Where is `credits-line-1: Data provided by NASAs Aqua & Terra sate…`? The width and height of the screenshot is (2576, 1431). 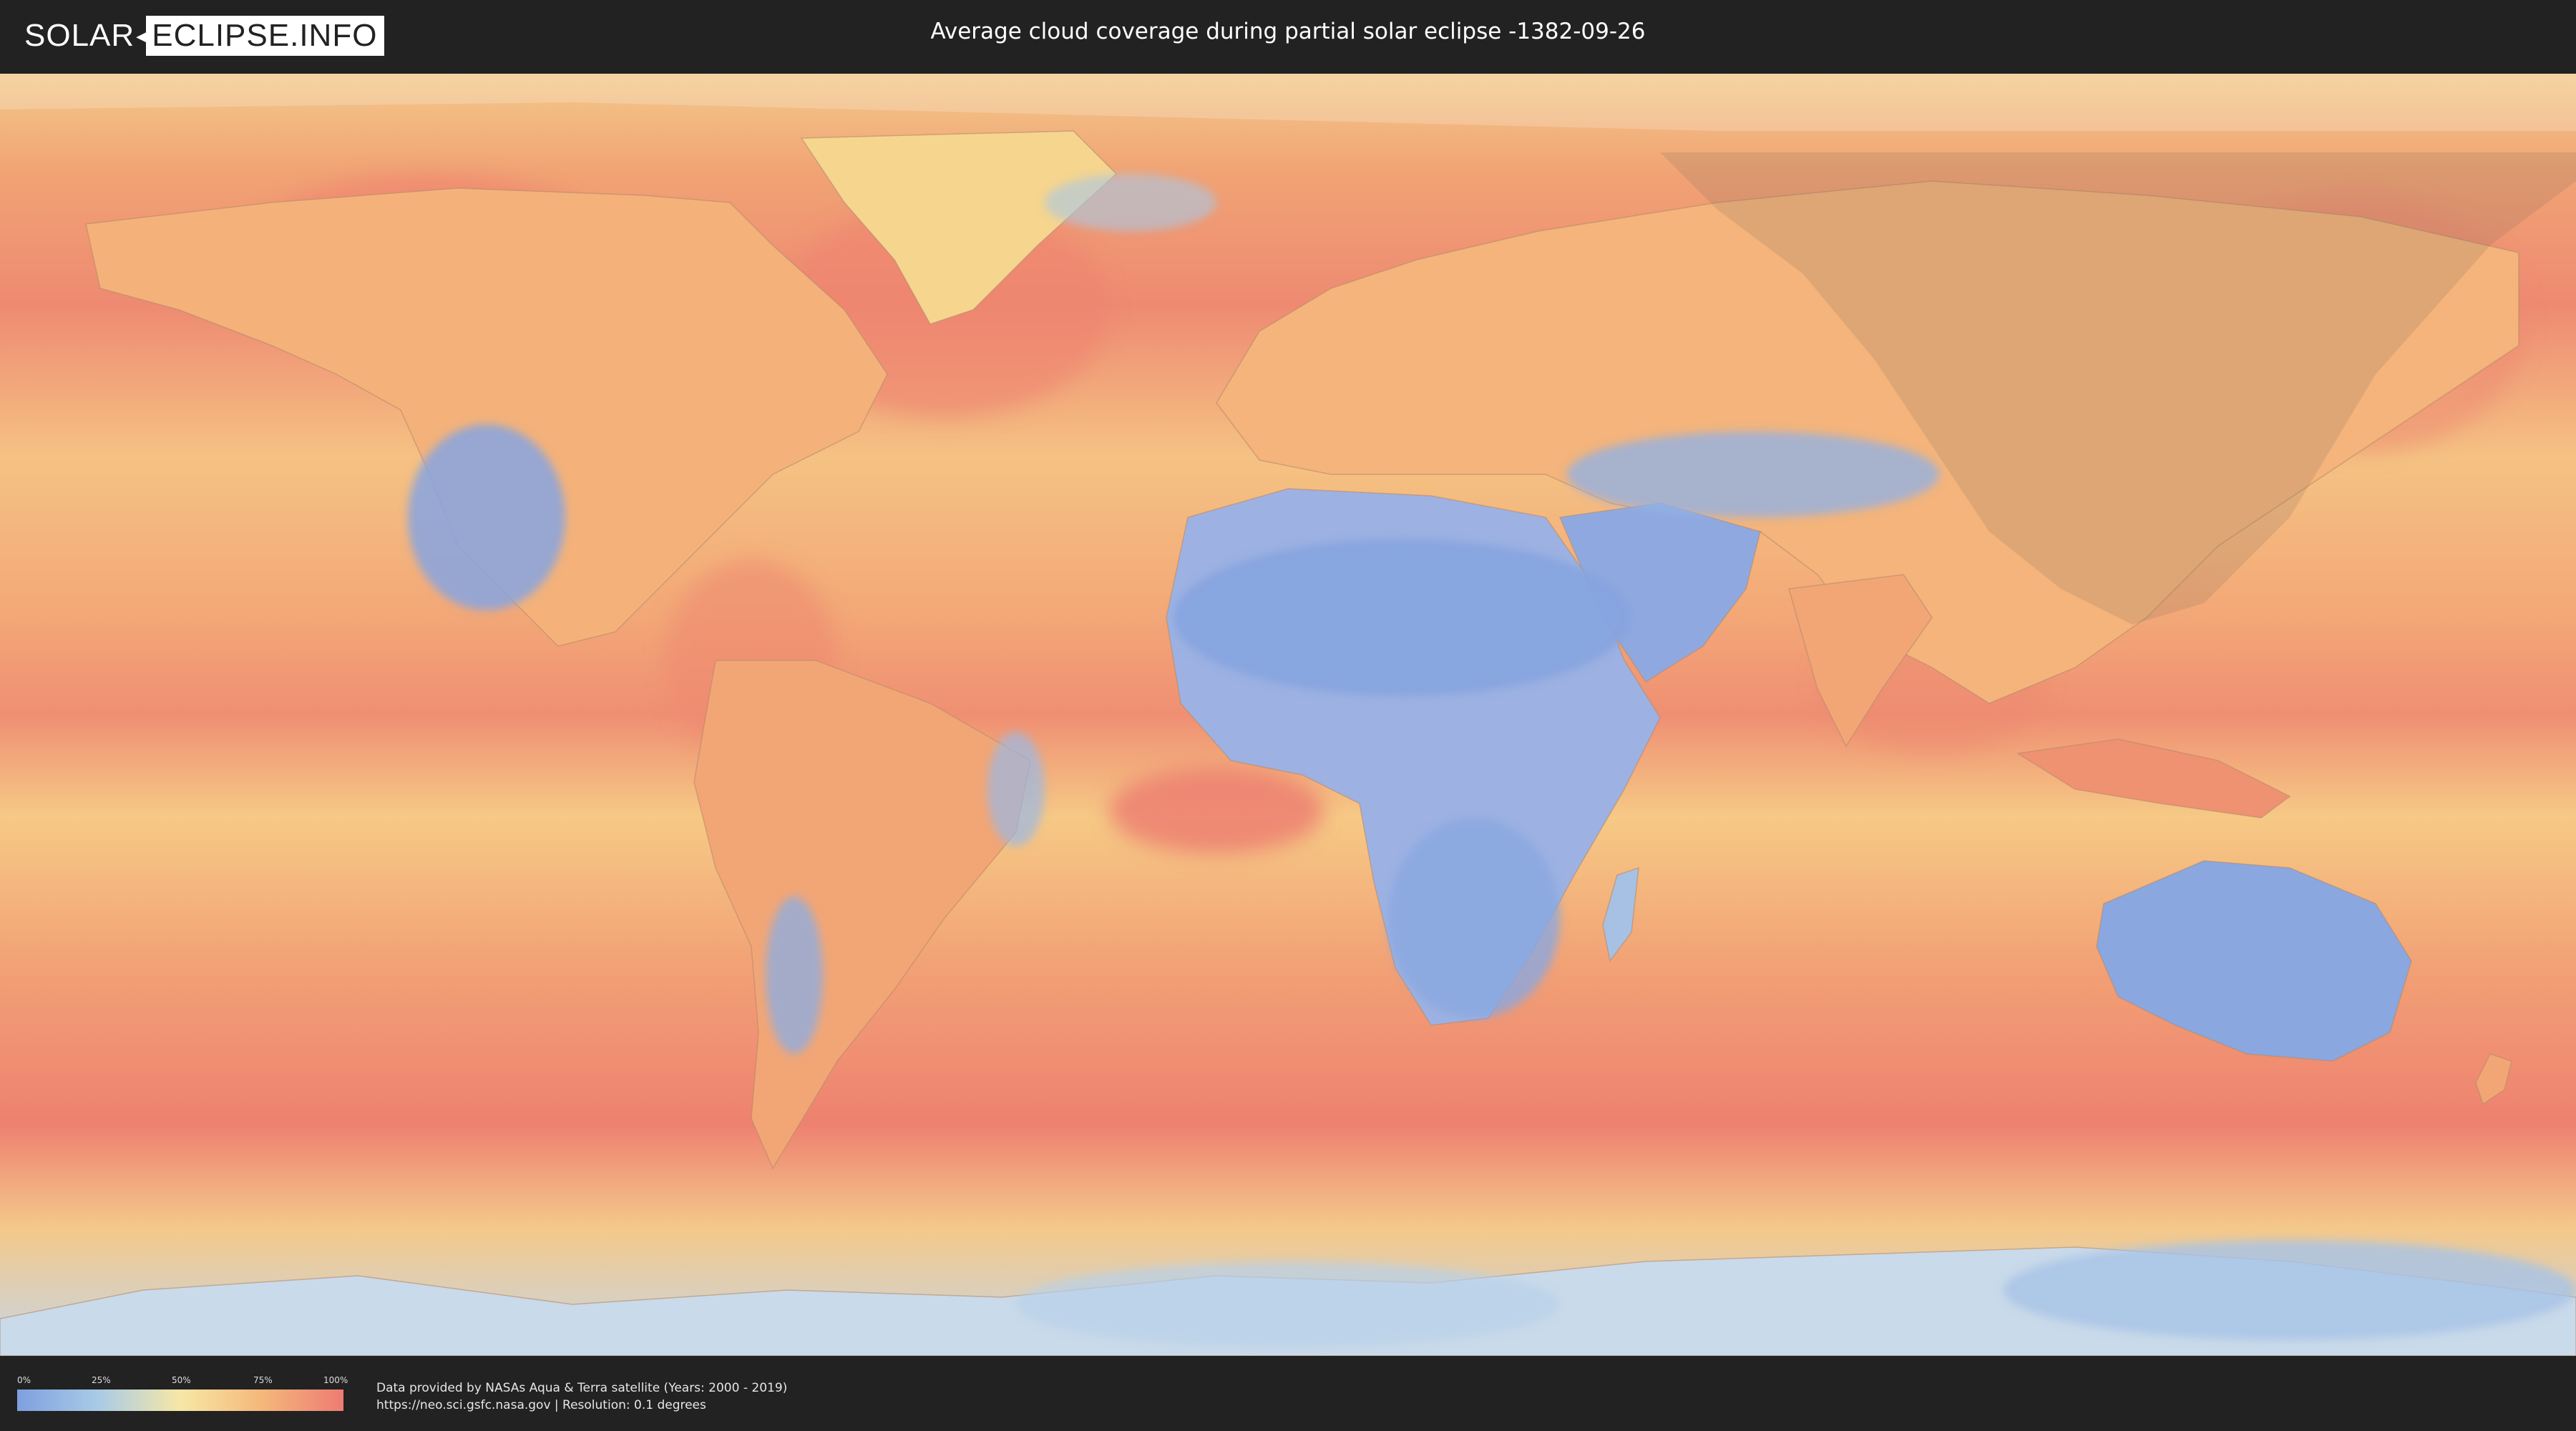 credits-line-1: Data provided by NASAs Aqua & Terra sate… is located at coordinates (582, 1388).